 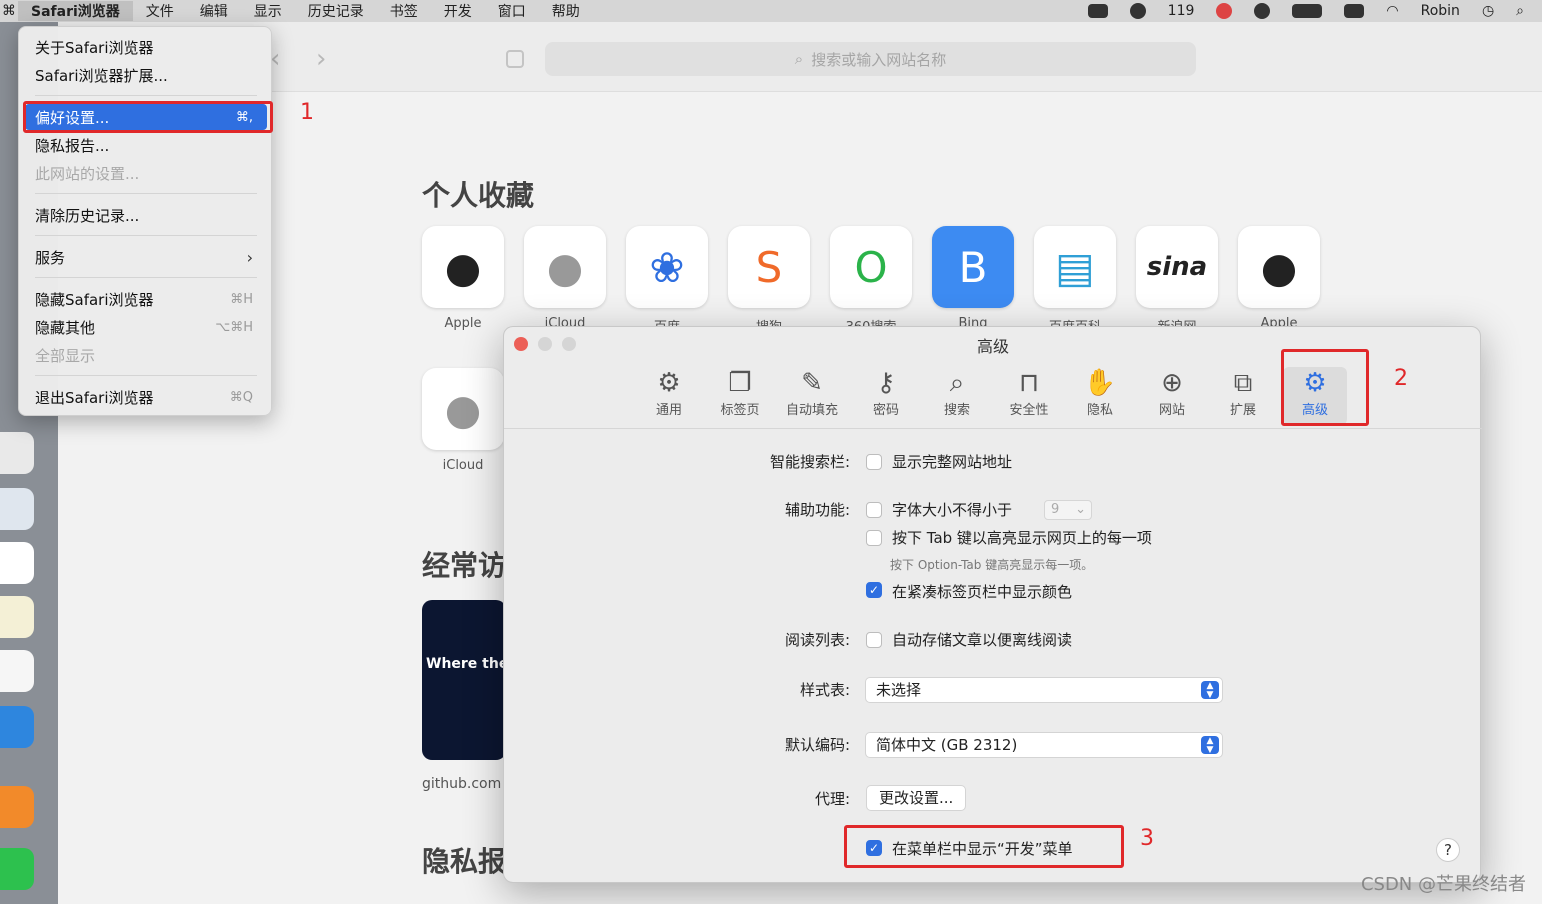 What do you see at coordinates (566, 11) in the screenshot?
I see `menu-help: 帮助` at bounding box center [566, 11].